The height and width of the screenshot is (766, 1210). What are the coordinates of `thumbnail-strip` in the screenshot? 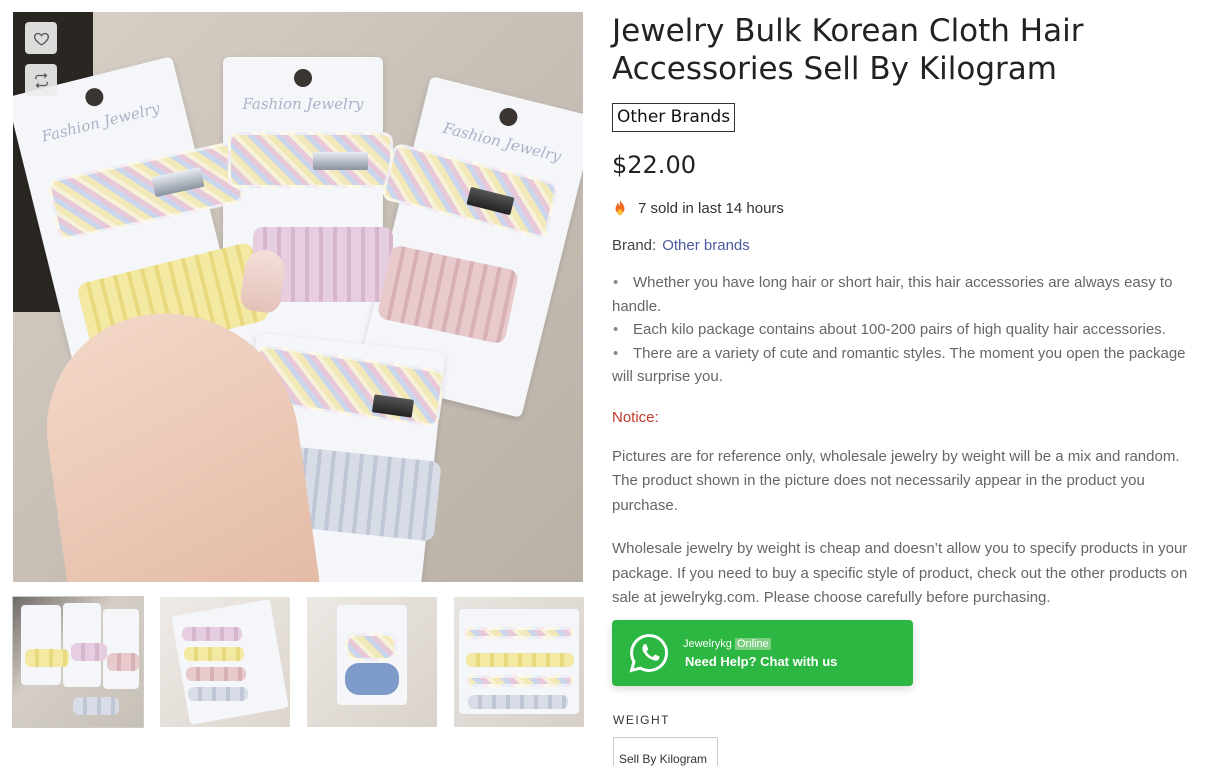 It's located at (298, 662).